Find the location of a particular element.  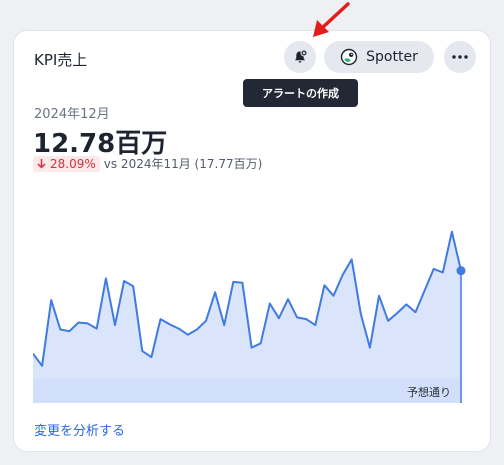

change-percent: 28.09% is located at coordinates (73, 163).